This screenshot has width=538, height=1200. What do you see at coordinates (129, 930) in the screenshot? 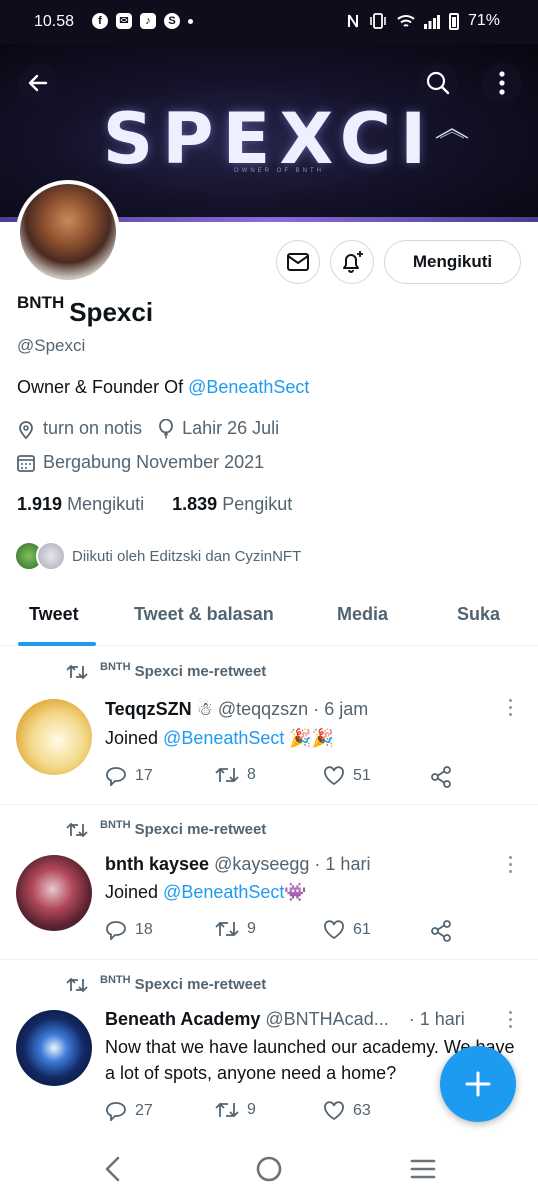
I see `reply-button: 18` at bounding box center [129, 930].